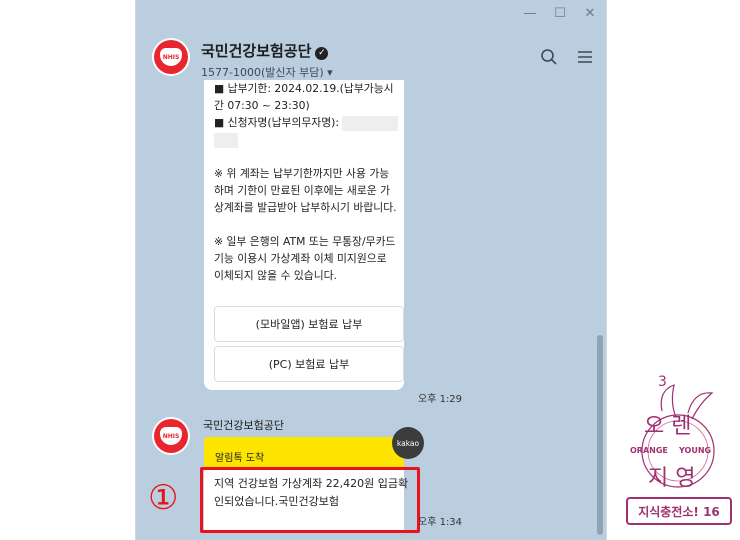 The width and height of the screenshot is (740, 540). I want to click on menu-icon, so click(585, 57).